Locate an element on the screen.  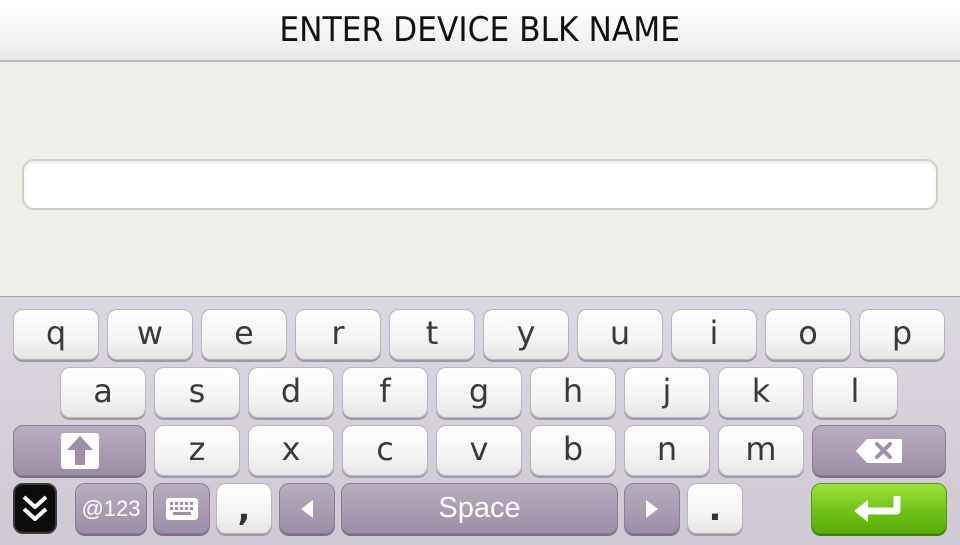
key-y: y is located at coordinates (526, 334).